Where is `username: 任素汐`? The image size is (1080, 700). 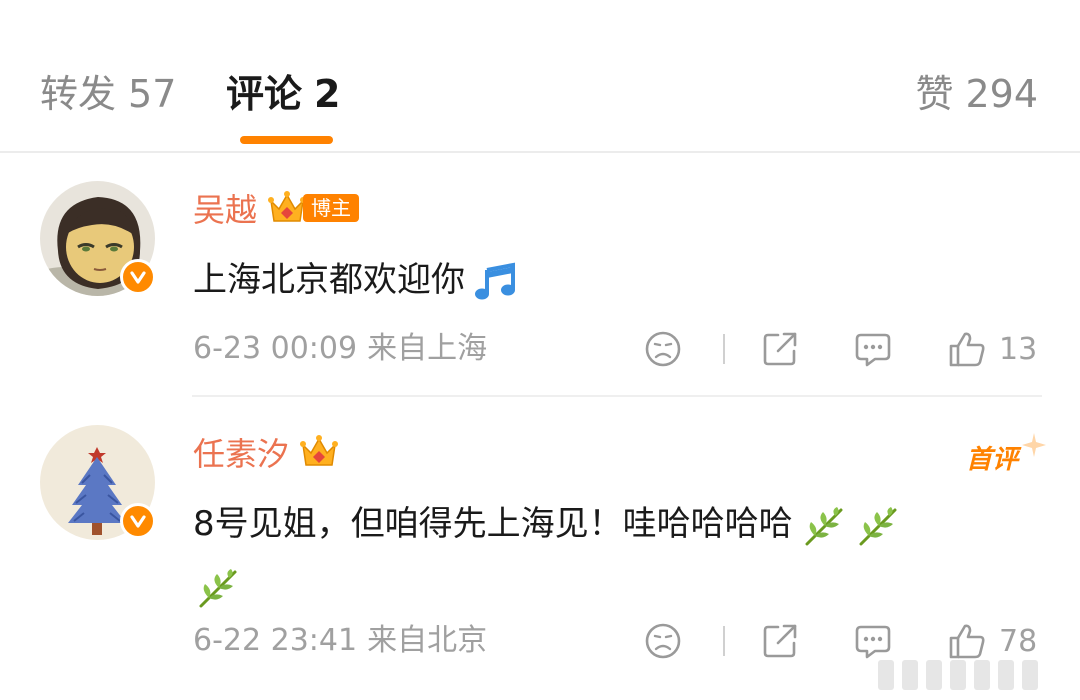
username: 任素汐 is located at coordinates (241, 452).